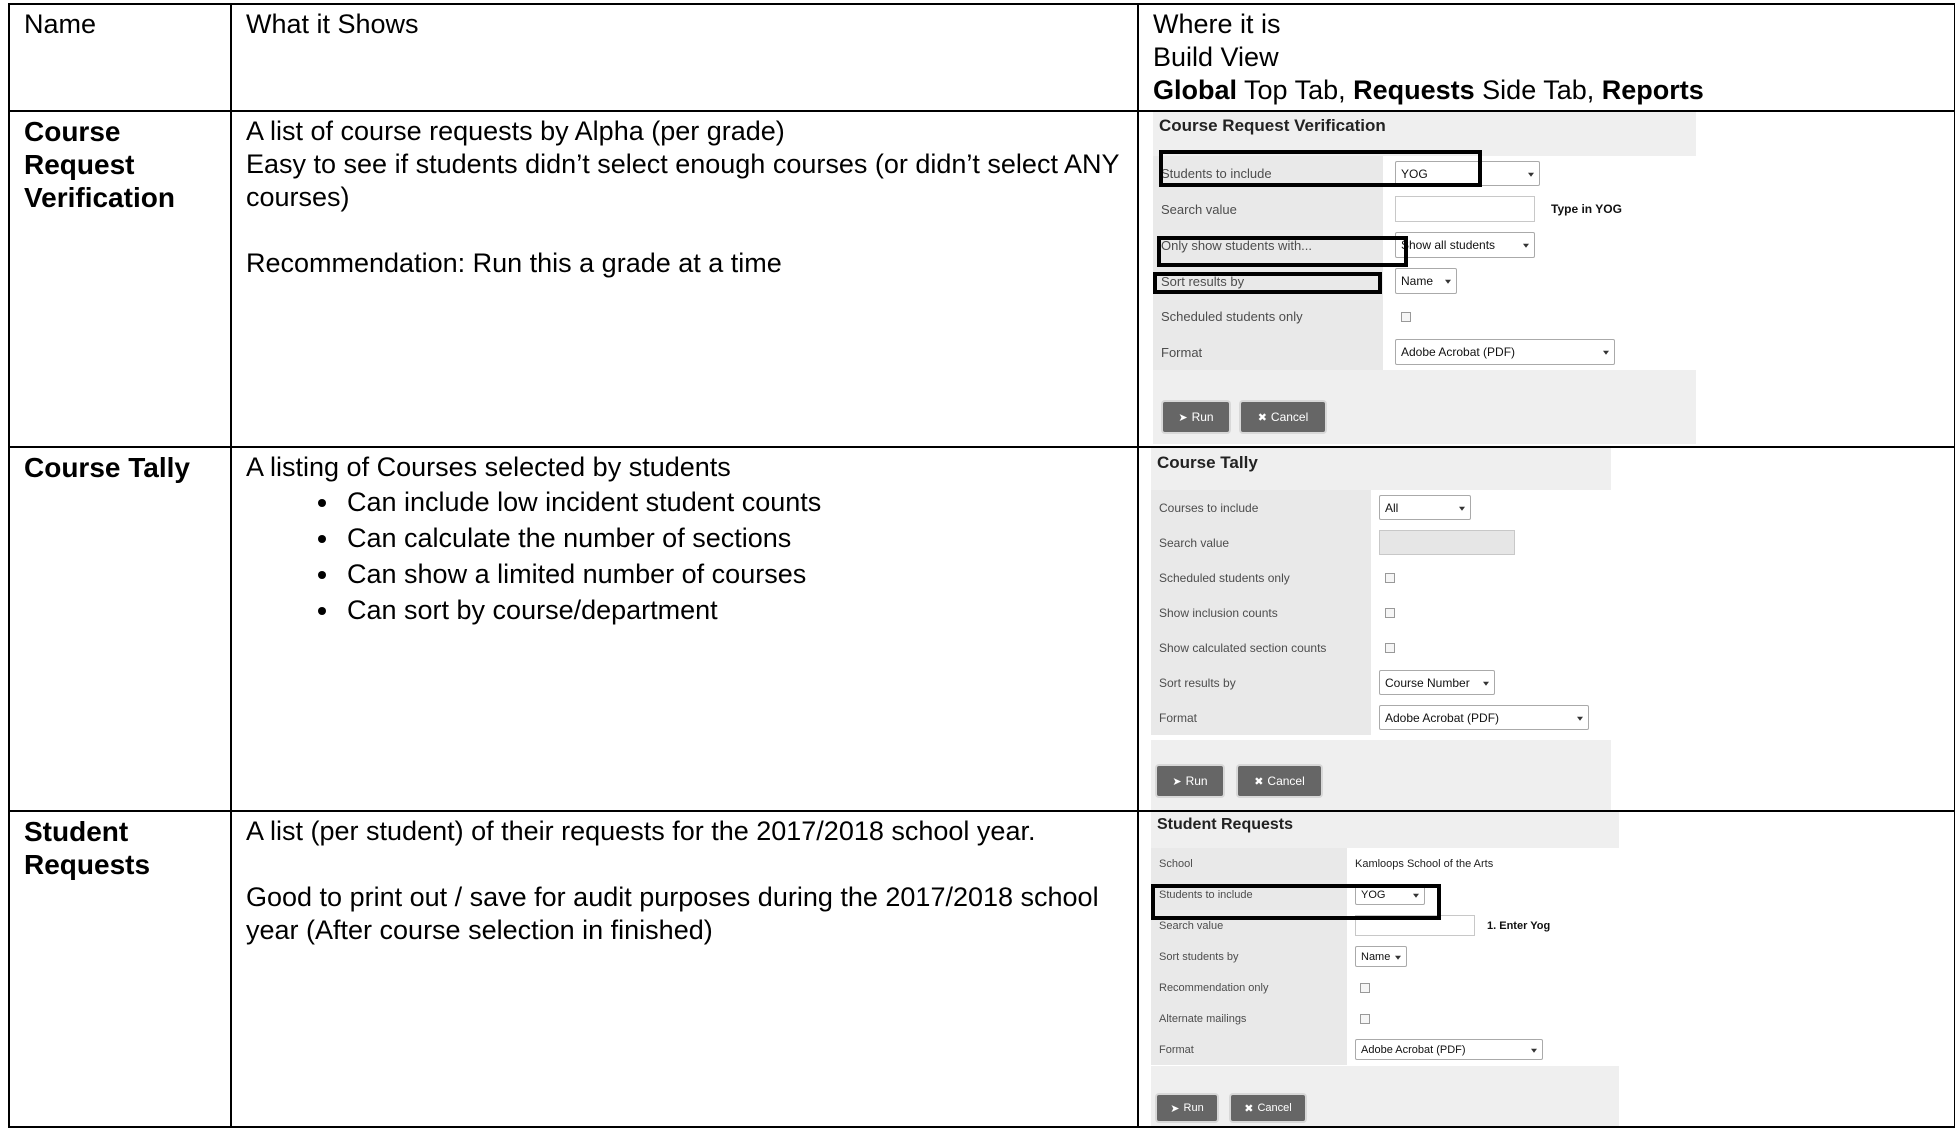 This screenshot has width=1955, height=1128. Describe the element at coordinates (1381, 612) in the screenshot. I see `inclusion-counts-row: Show inclusion counts` at that location.